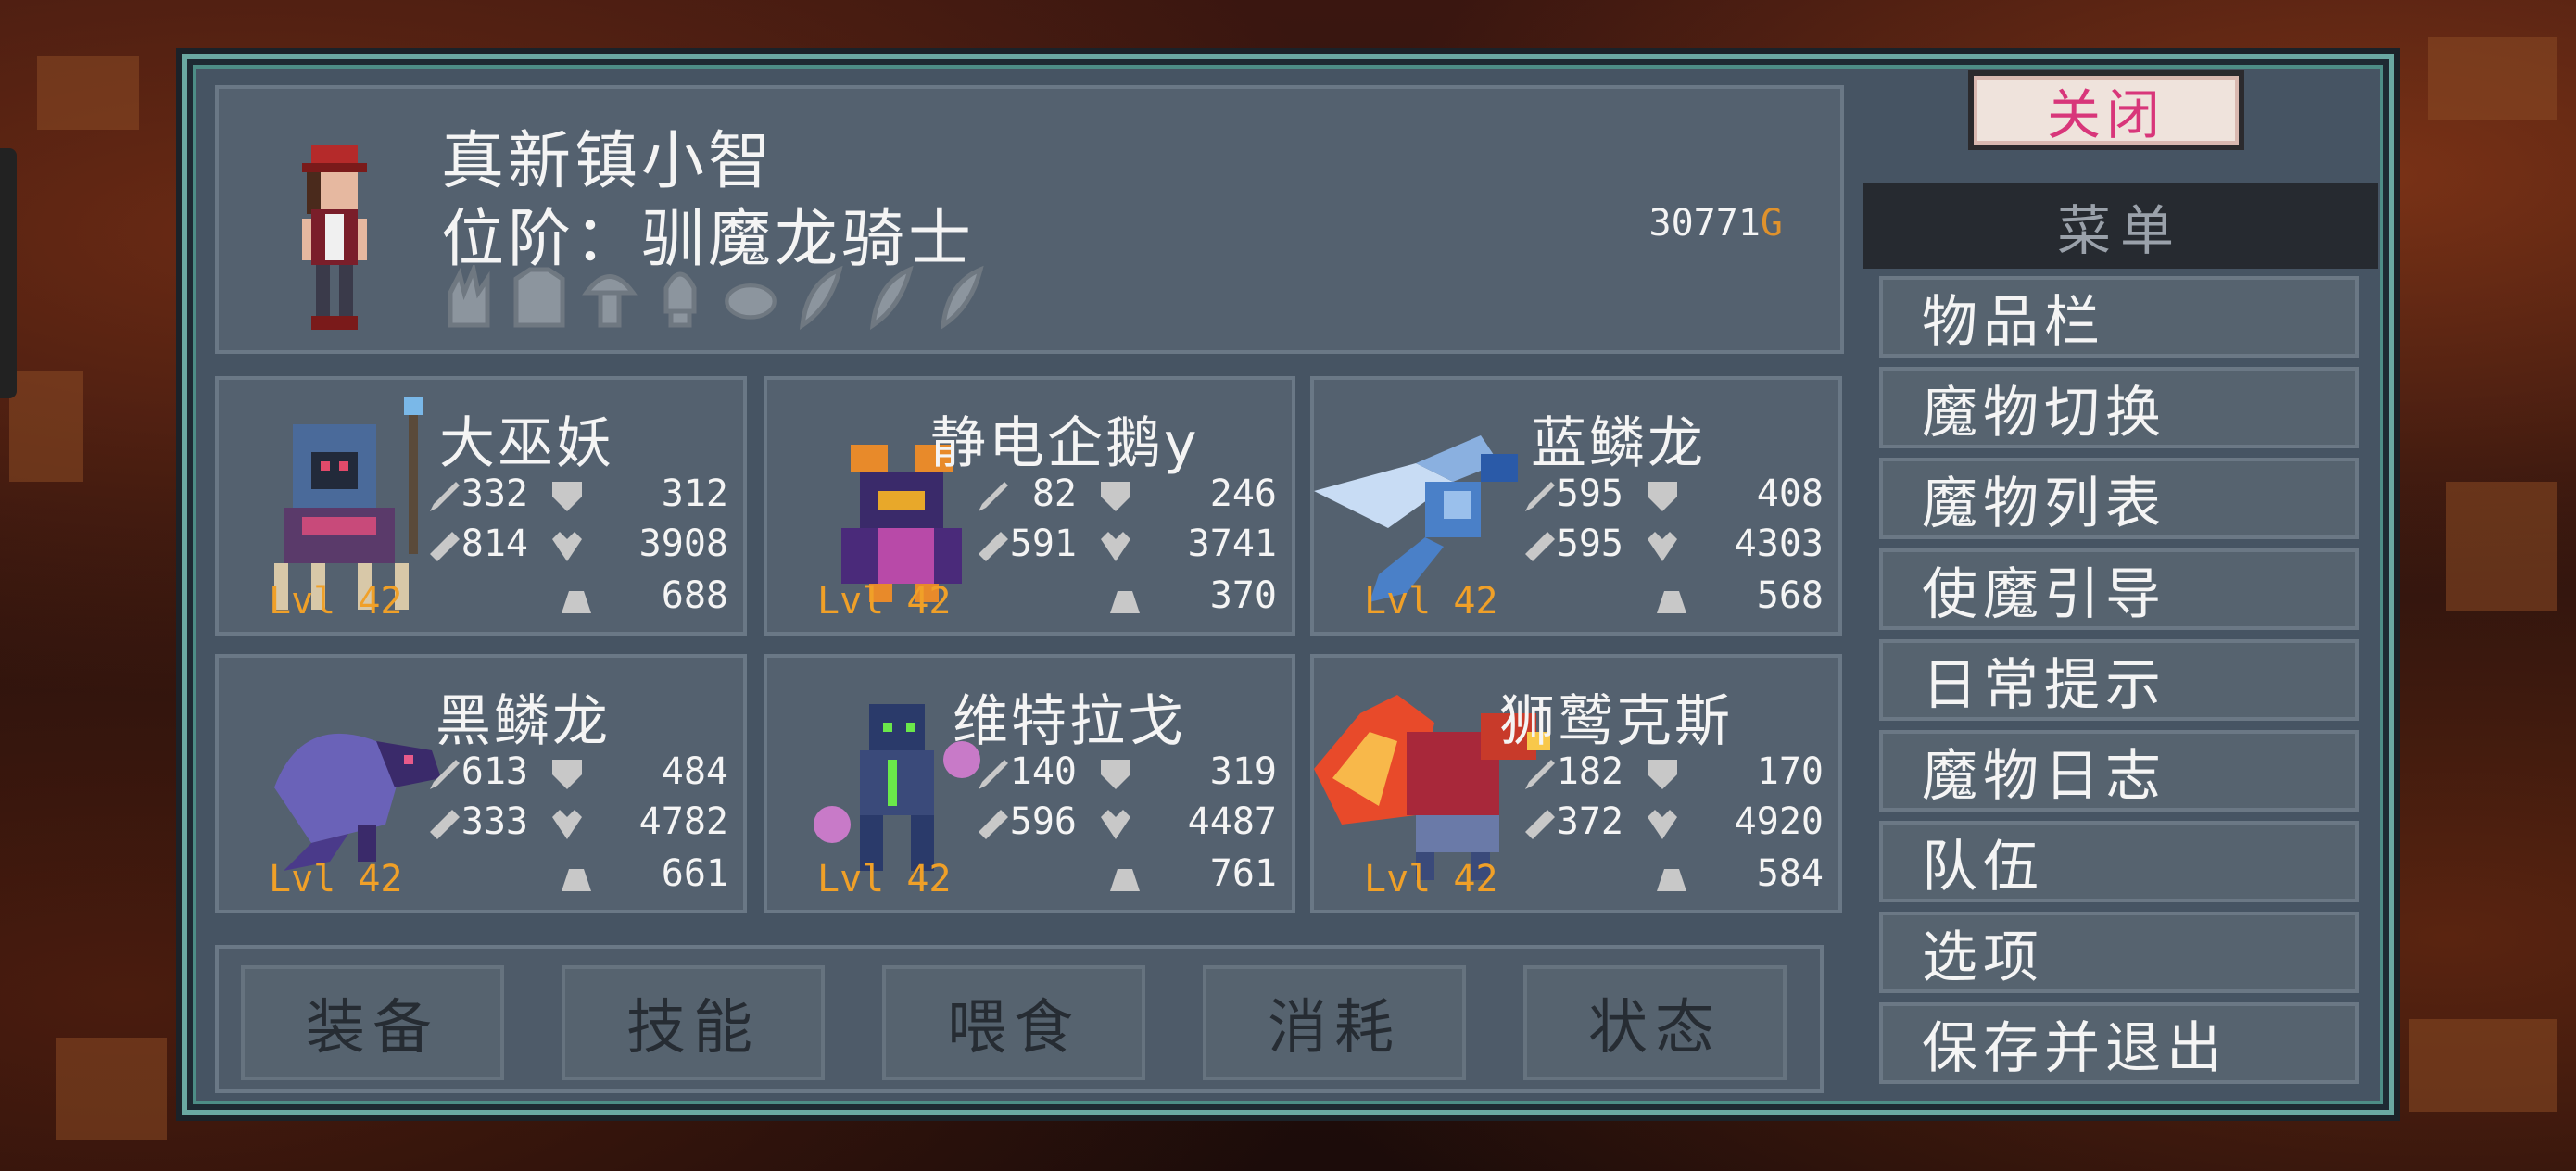 The width and height of the screenshot is (2576, 1171). Describe the element at coordinates (1790, 596) in the screenshot. I see `stat-mana: 568` at that location.